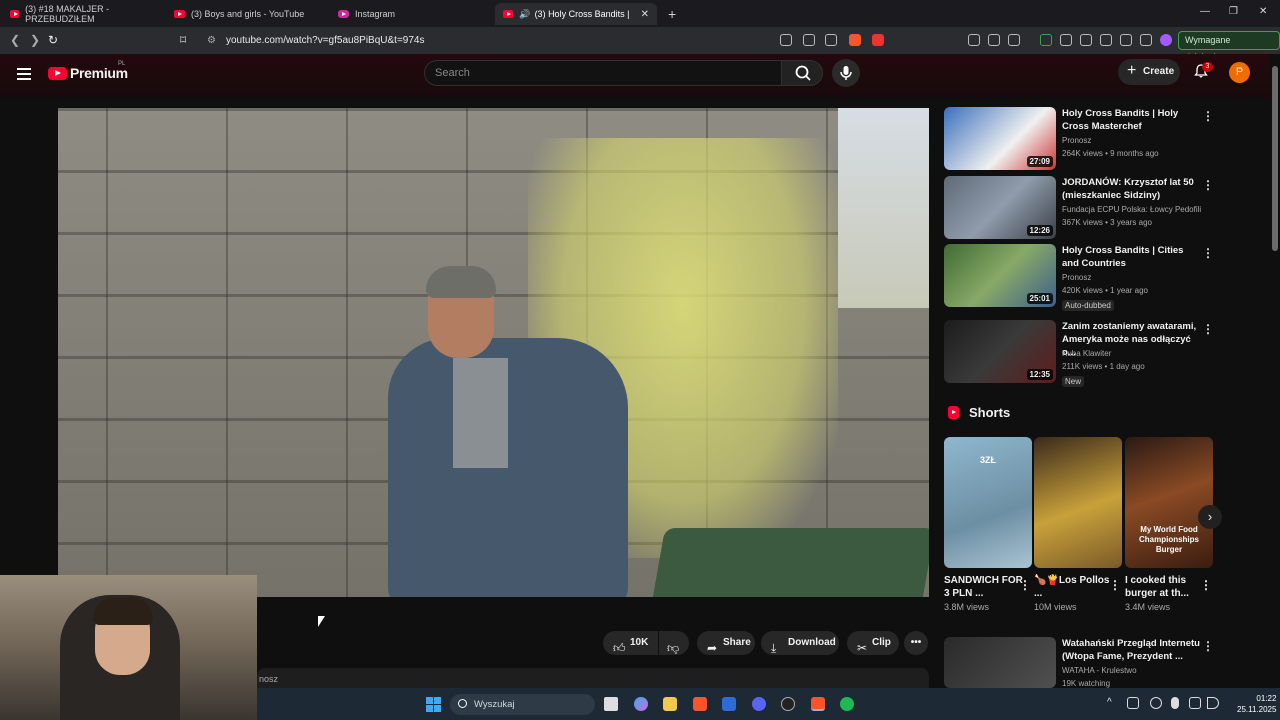 This screenshot has width=1280, height=720. Describe the element at coordinates (321, 621) in the screenshot. I see `mouse-cursor-icon` at that location.